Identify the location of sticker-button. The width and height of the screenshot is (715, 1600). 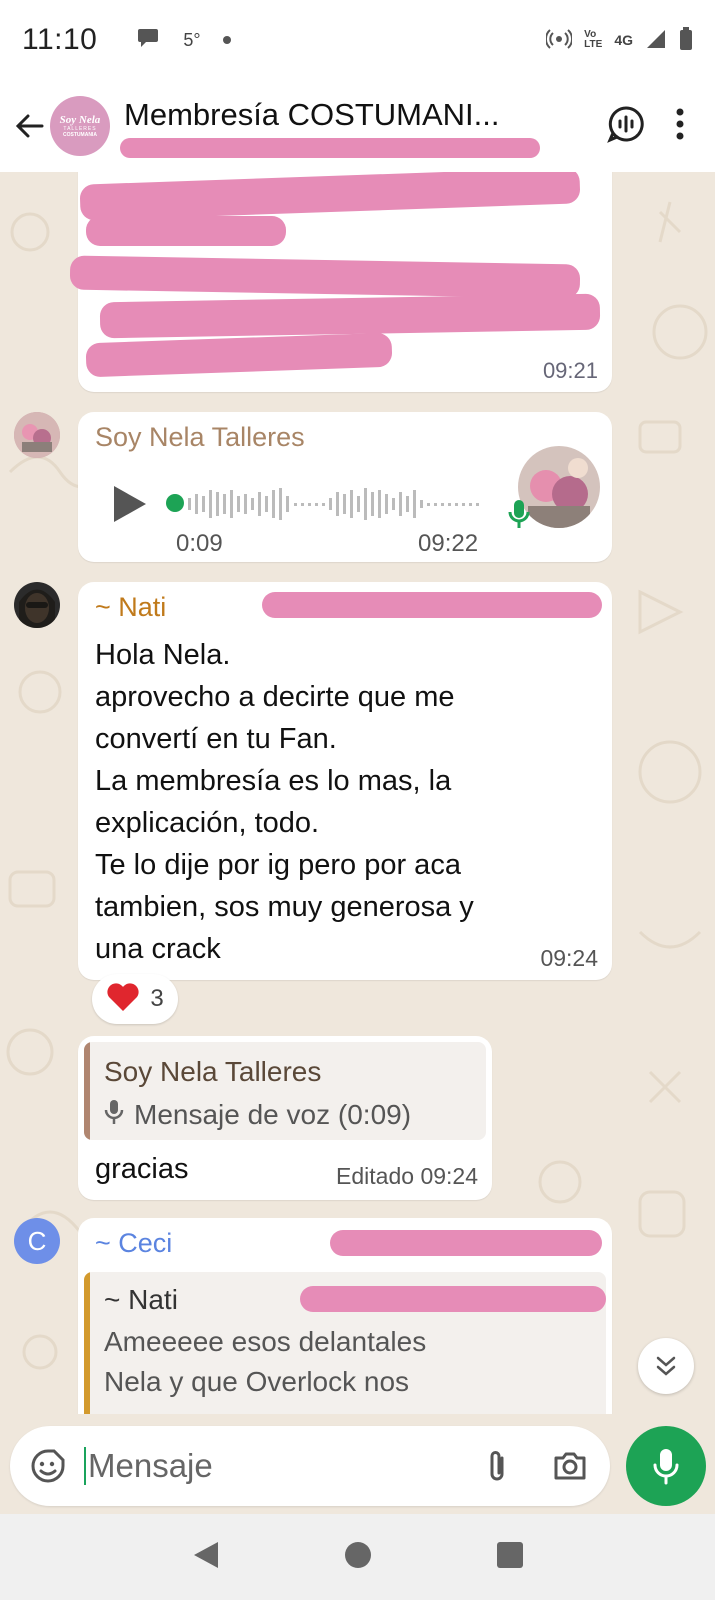
(48, 1466).